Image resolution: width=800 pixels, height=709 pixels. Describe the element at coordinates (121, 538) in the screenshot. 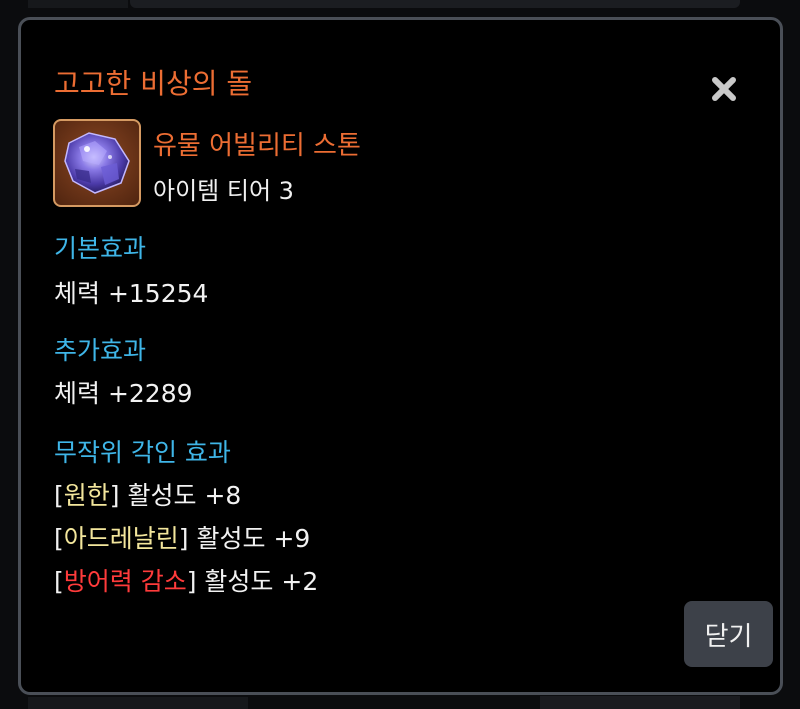

I see `engraving-name: 아드레날린` at that location.